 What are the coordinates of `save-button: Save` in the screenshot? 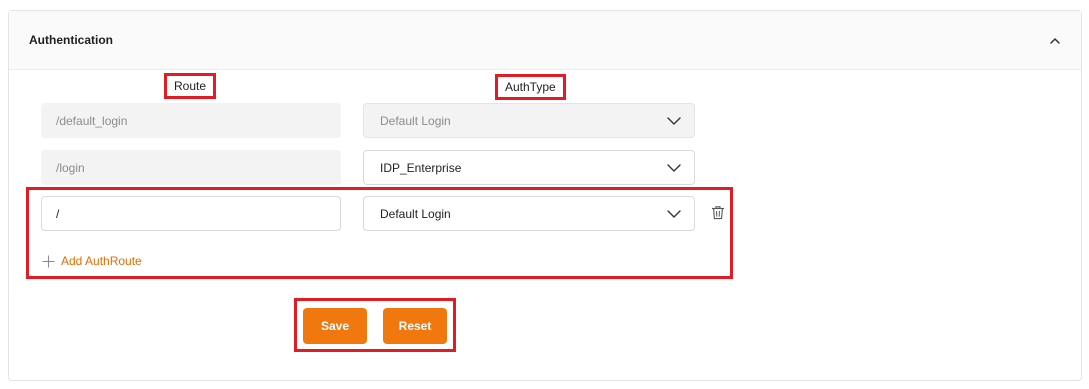 It's located at (335, 326).